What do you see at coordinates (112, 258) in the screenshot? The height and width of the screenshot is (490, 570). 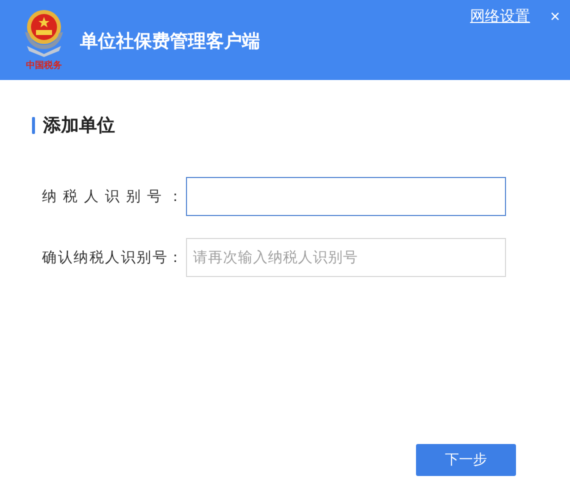 I see `field-label: 确认纳税人识别号：` at bounding box center [112, 258].